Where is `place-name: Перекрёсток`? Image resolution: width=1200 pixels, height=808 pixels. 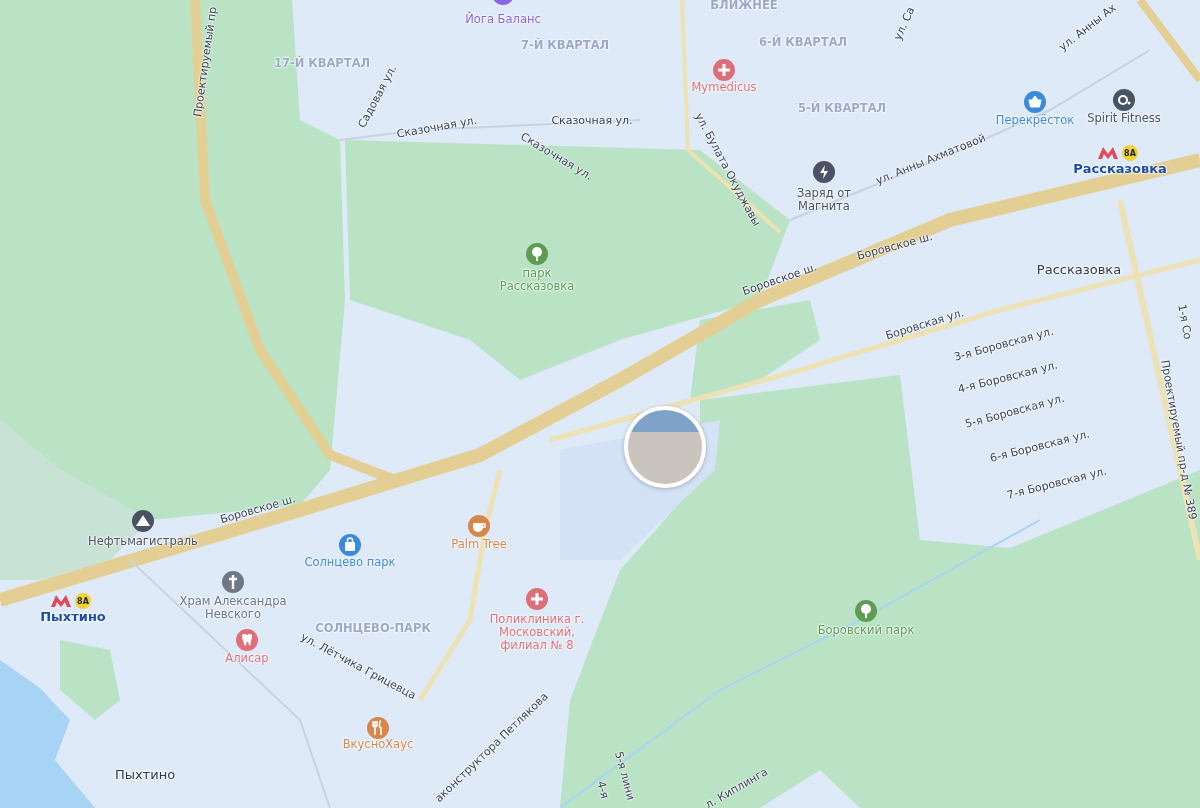
place-name: Перекрёсток is located at coordinates (1035, 121).